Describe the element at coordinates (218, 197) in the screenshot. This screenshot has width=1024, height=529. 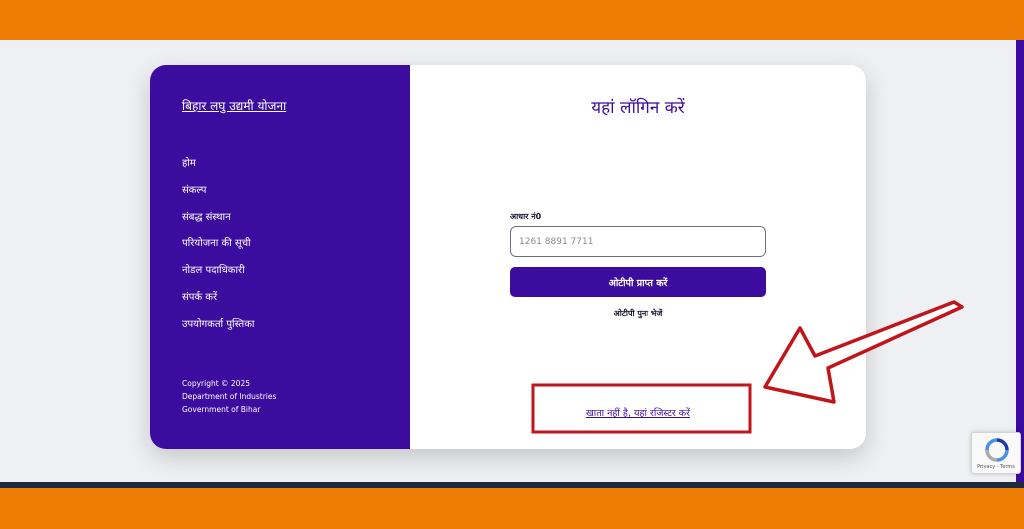
I see `sidebar-item-resolution: संकल्प` at that location.